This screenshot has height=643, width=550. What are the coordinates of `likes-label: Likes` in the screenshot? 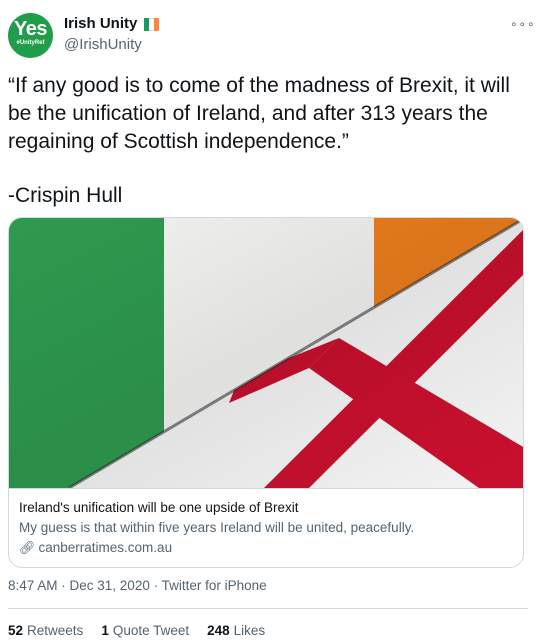 It's located at (249, 630).